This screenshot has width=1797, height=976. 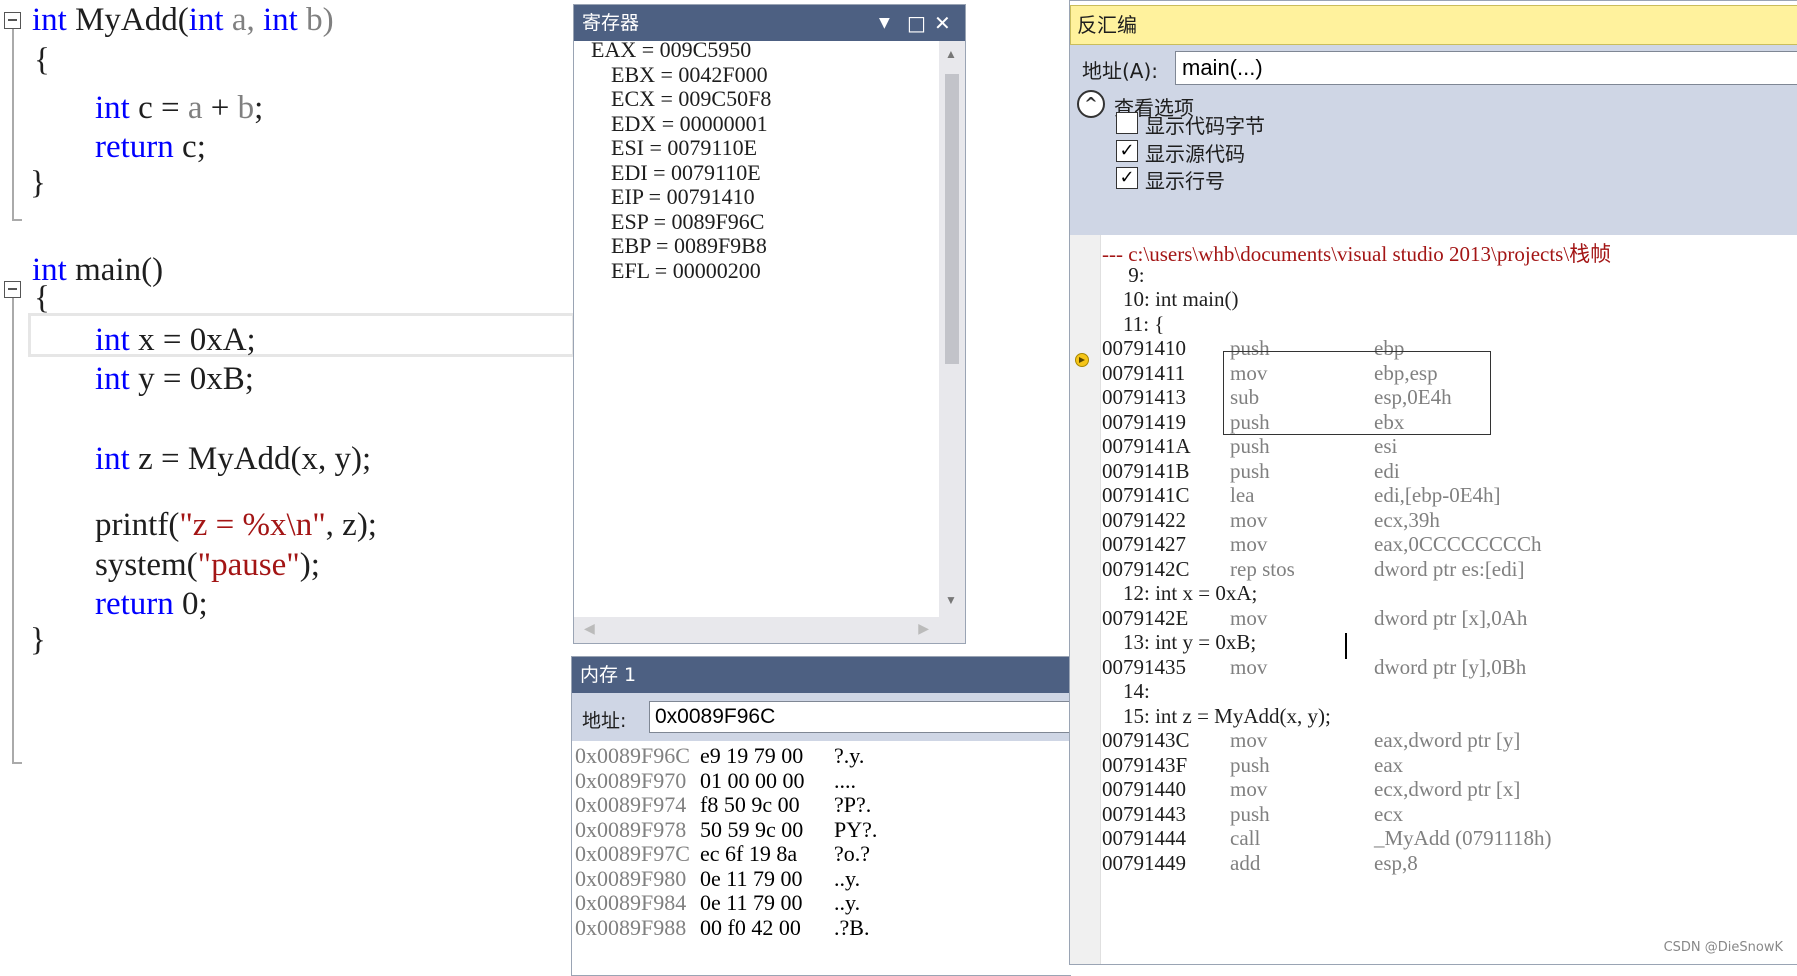 What do you see at coordinates (42, 298) in the screenshot?
I see `code-line: {` at bounding box center [42, 298].